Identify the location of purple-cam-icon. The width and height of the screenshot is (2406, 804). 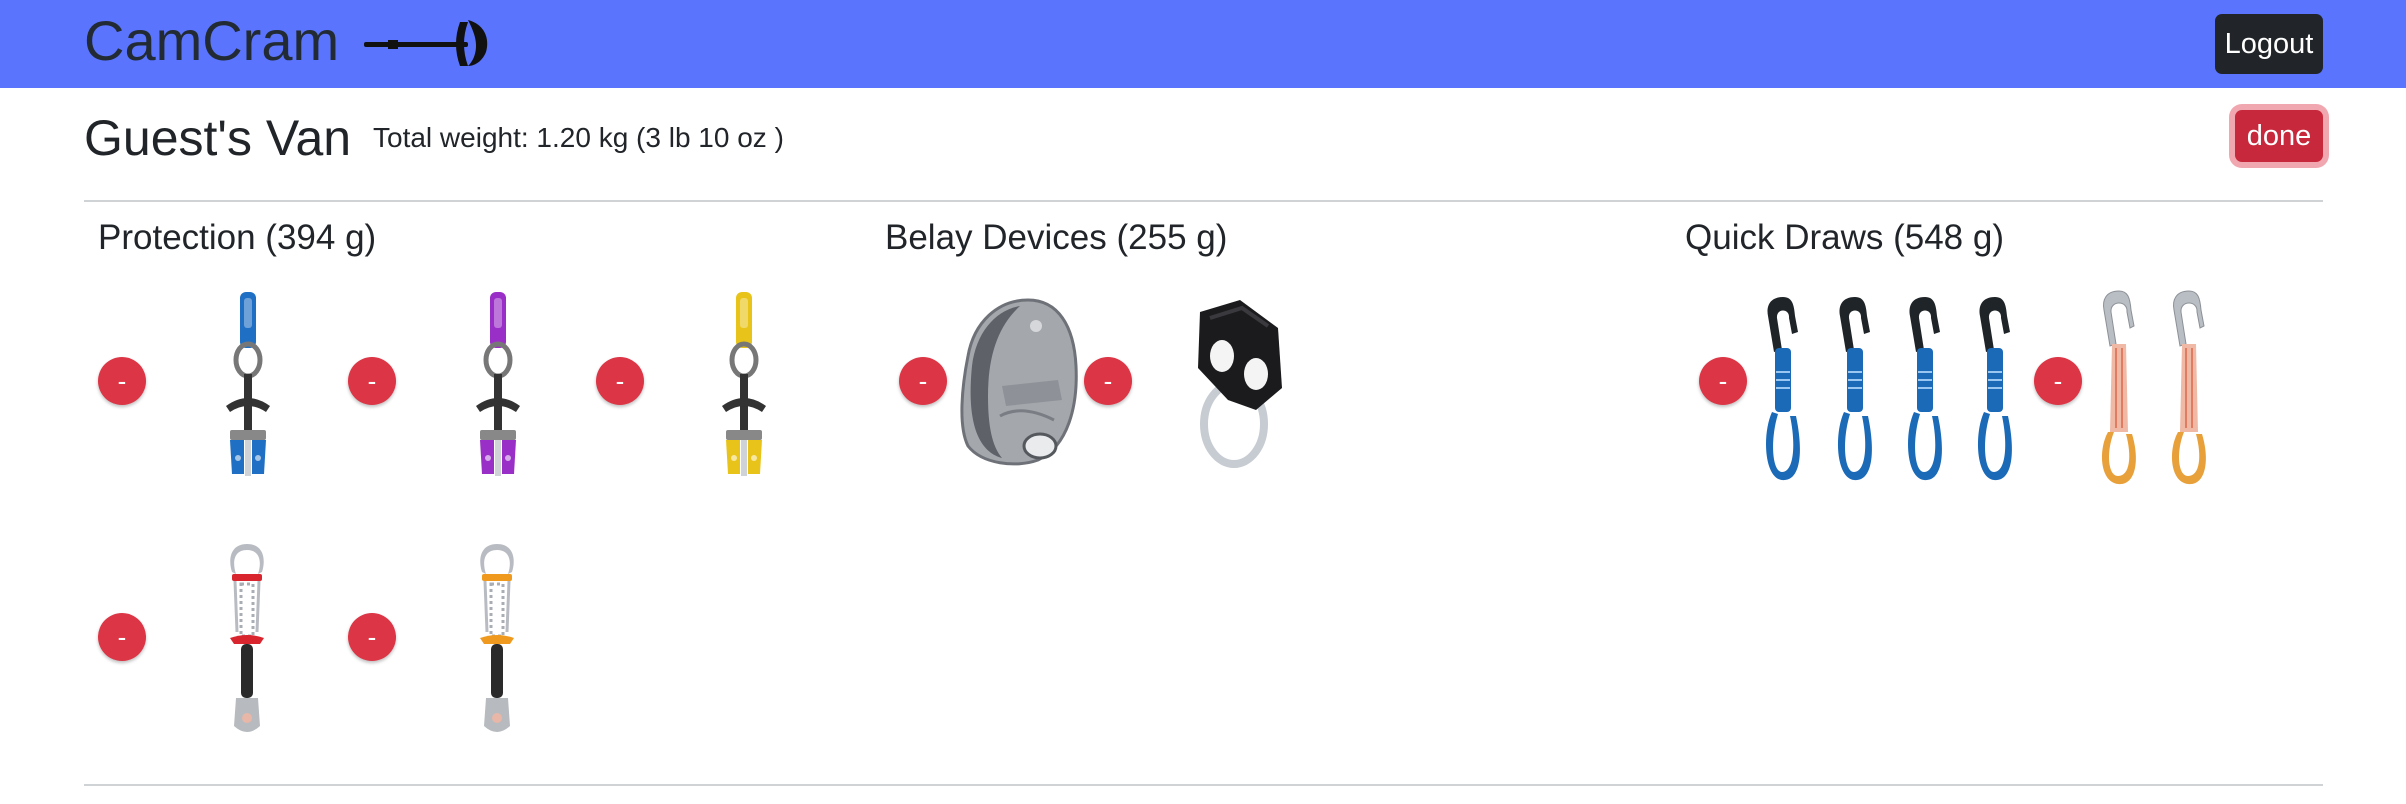
(498, 385).